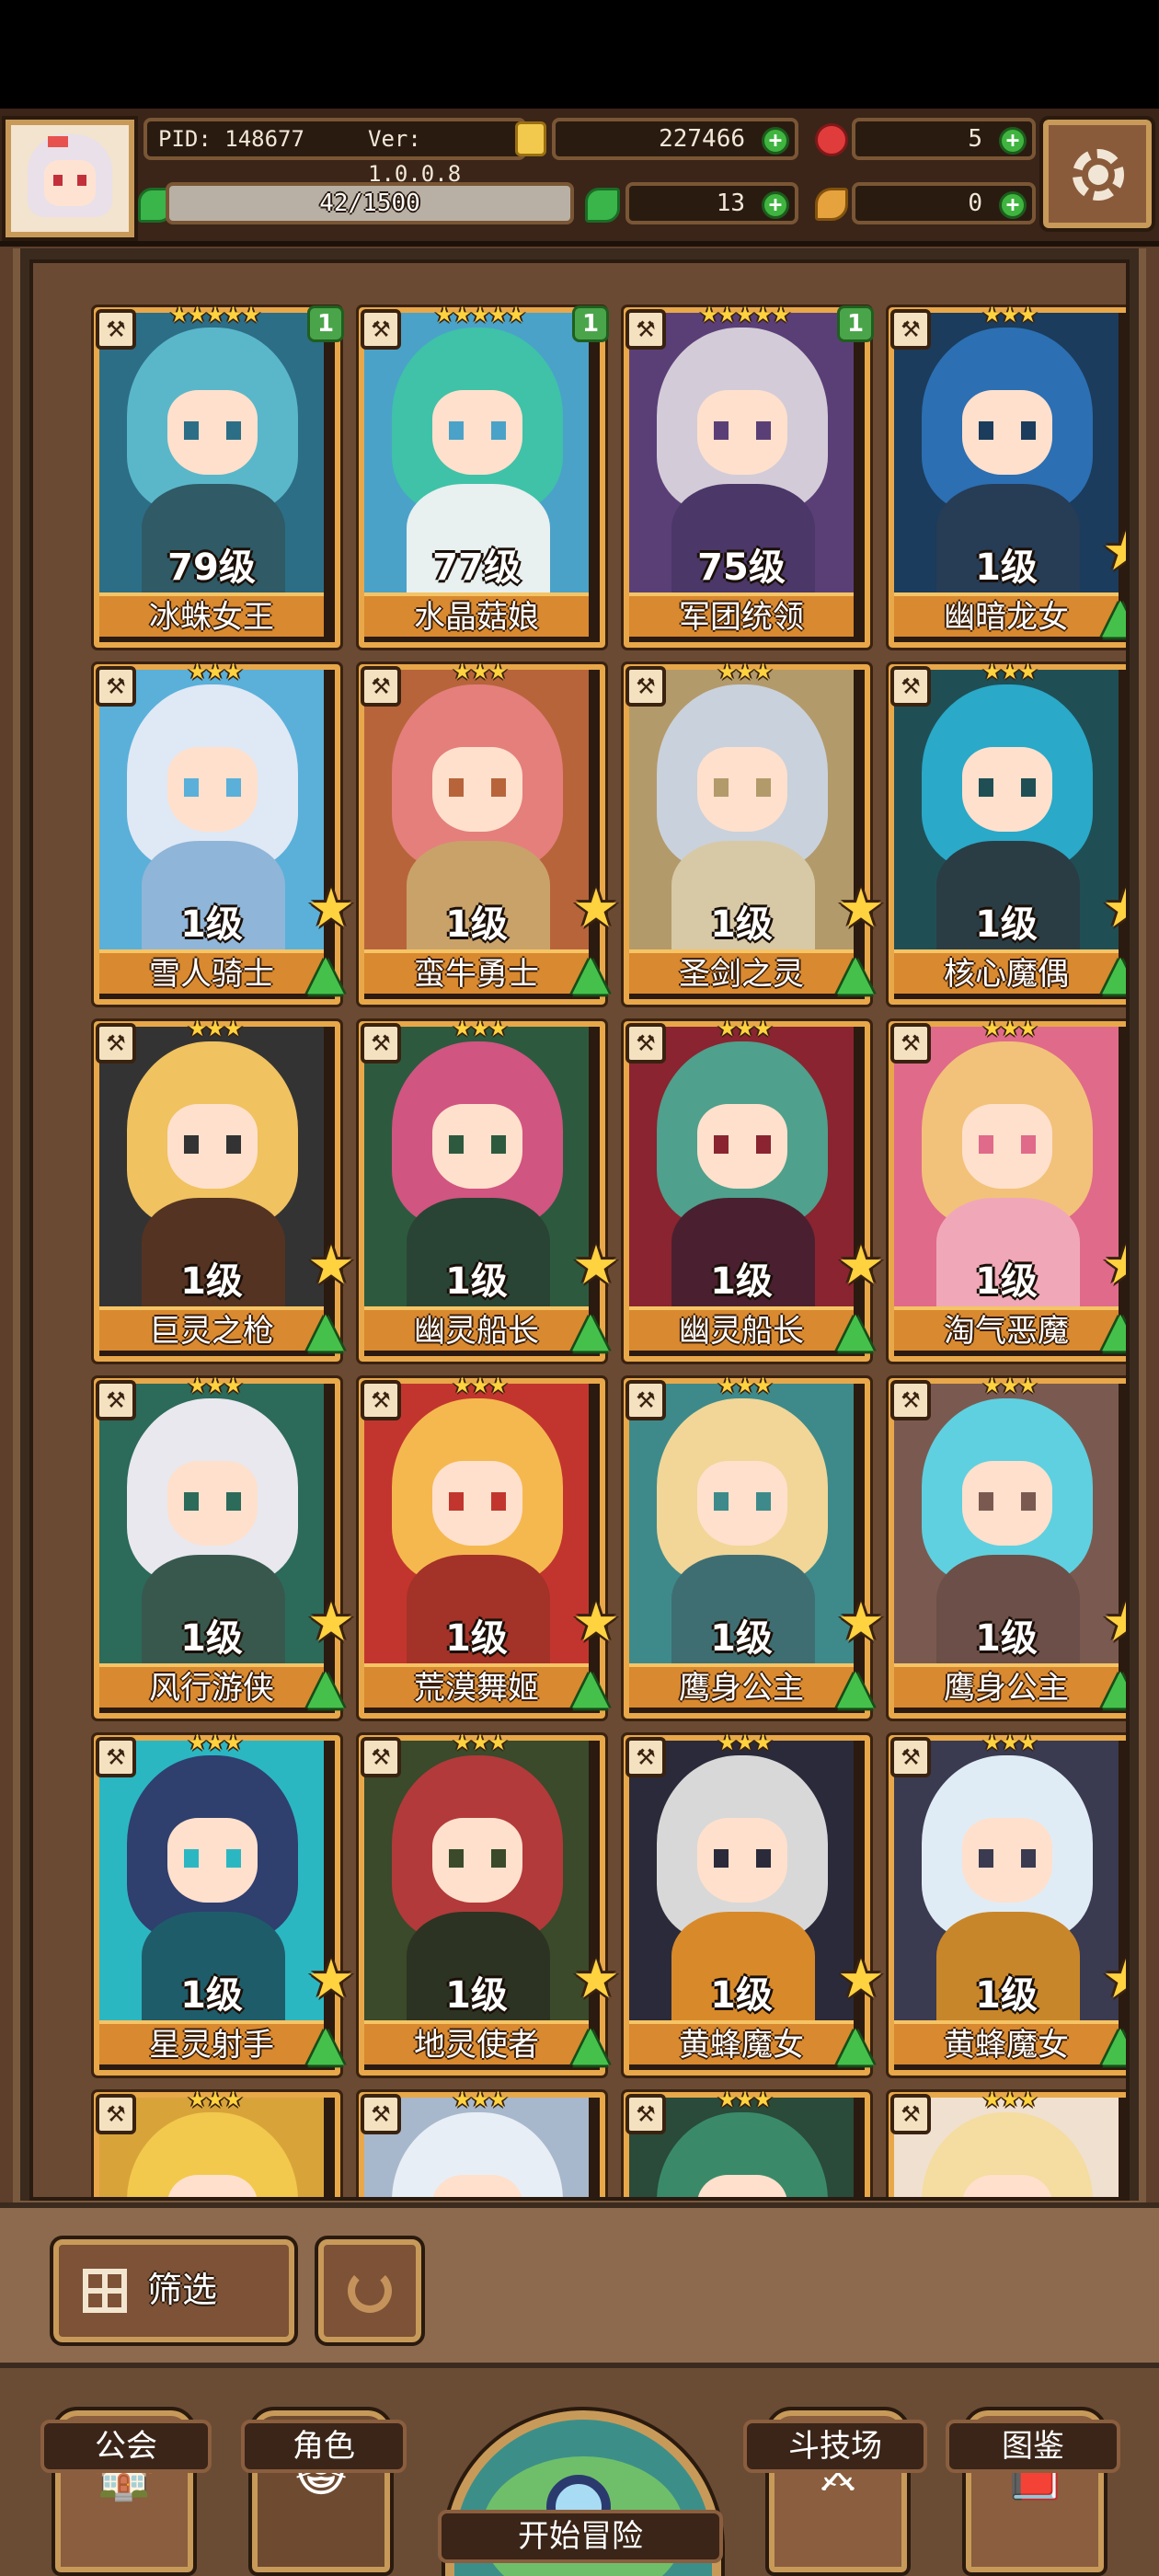  Describe the element at coordinates (482, 476) in the screenshot. I see `character-card: ⚒ ★★★★★ 1 77级 水晶菇娘` at that location.